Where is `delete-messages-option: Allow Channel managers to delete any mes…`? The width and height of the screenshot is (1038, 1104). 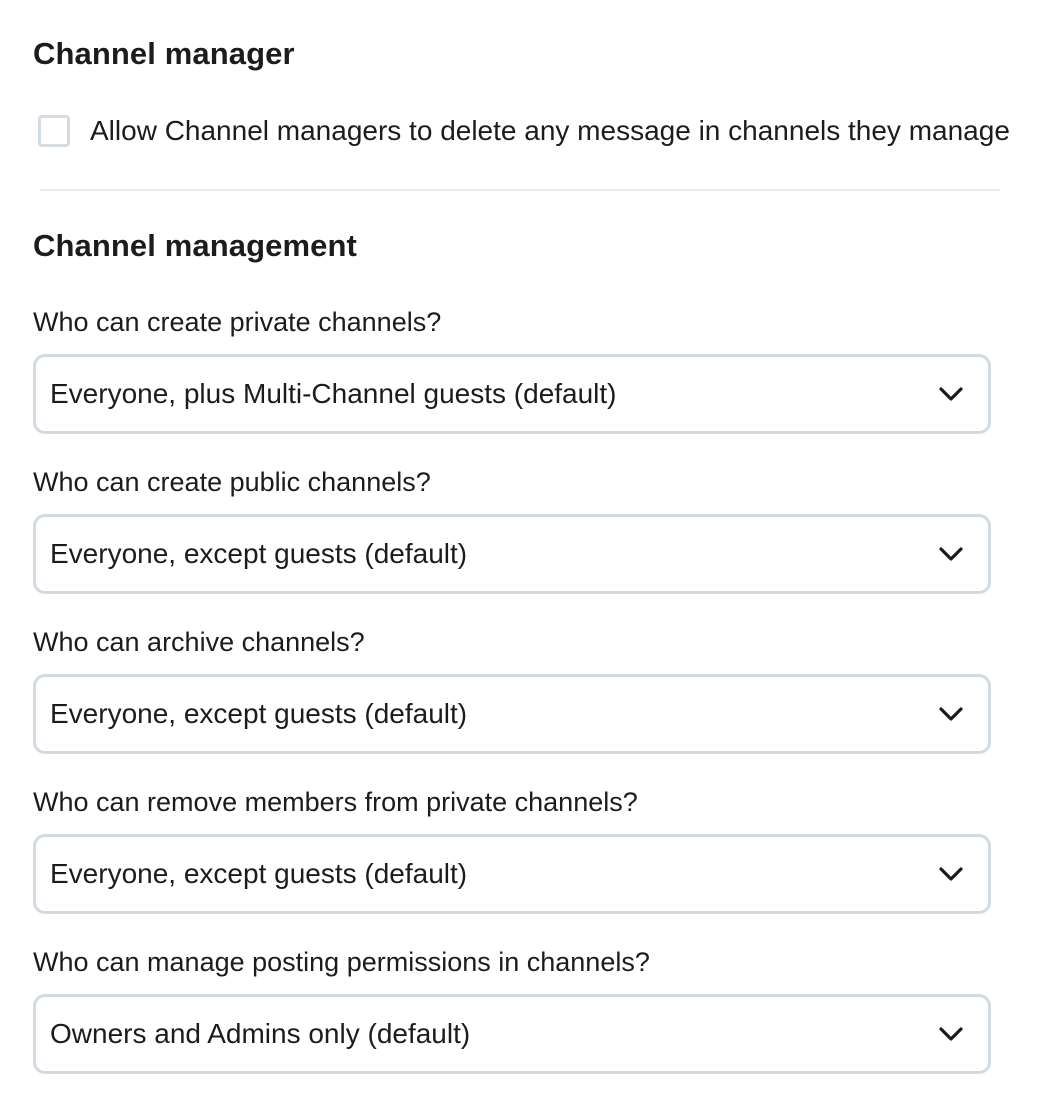
delete-messages-option: Allow Channel managers to delete any mes… is located at coordinates (524, 131).